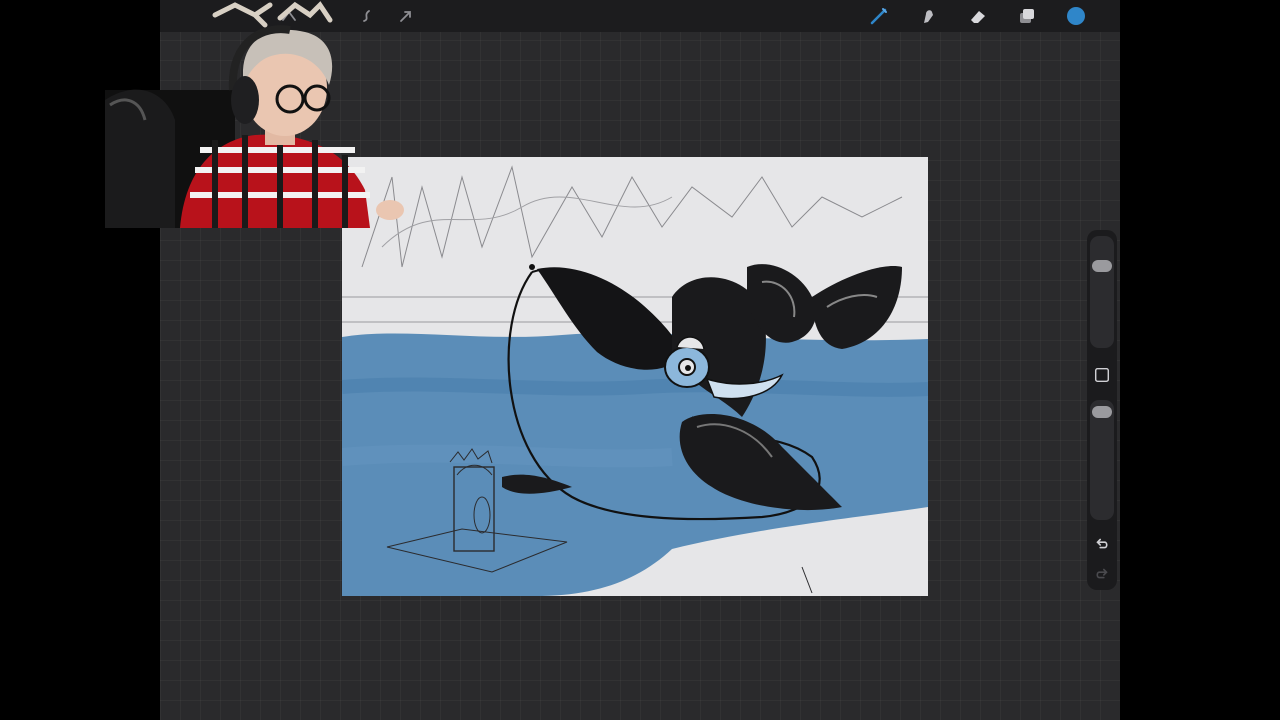  What do you see at coordinates (1102, 574) in the screenshot?
I see `redo-icon` at bounding box center [1102, 574].